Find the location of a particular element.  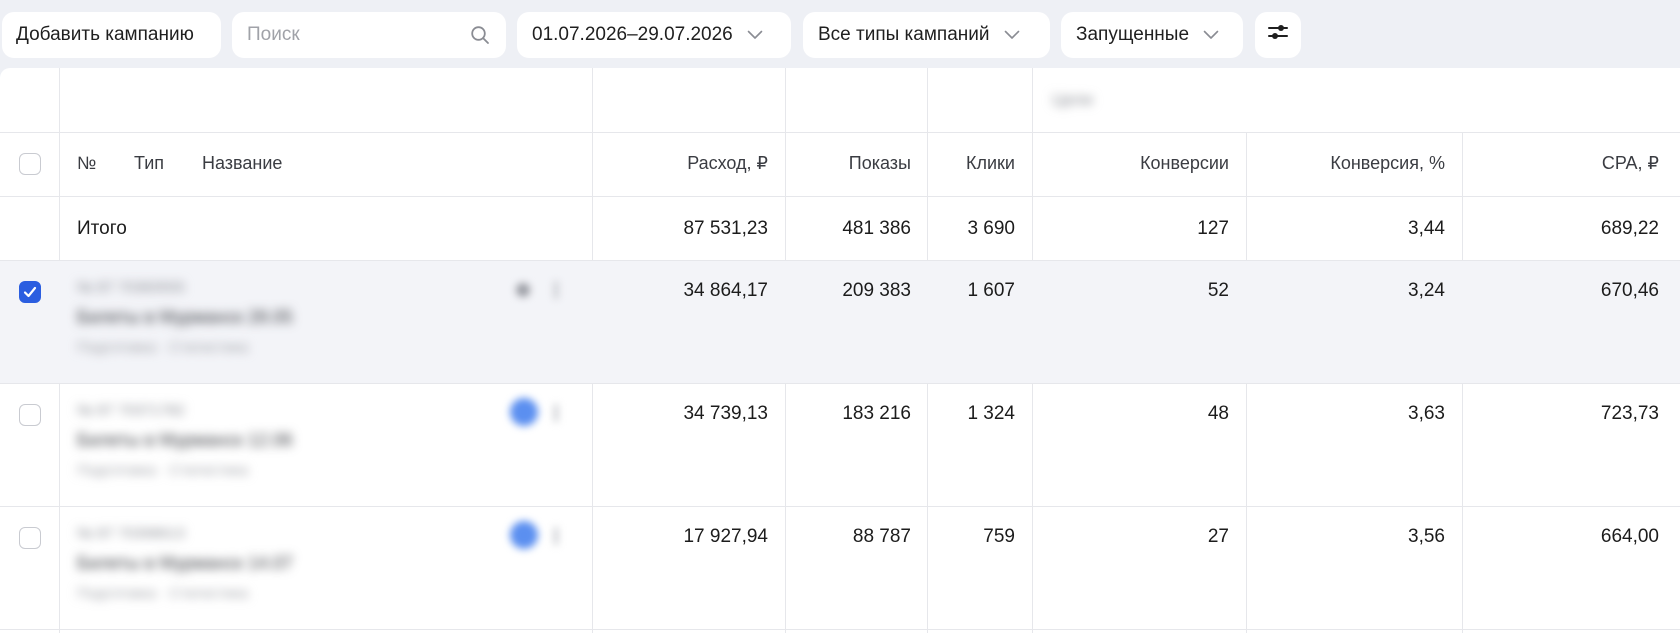

spend-value: 34 864,17 is located at coordinates (725, 290).